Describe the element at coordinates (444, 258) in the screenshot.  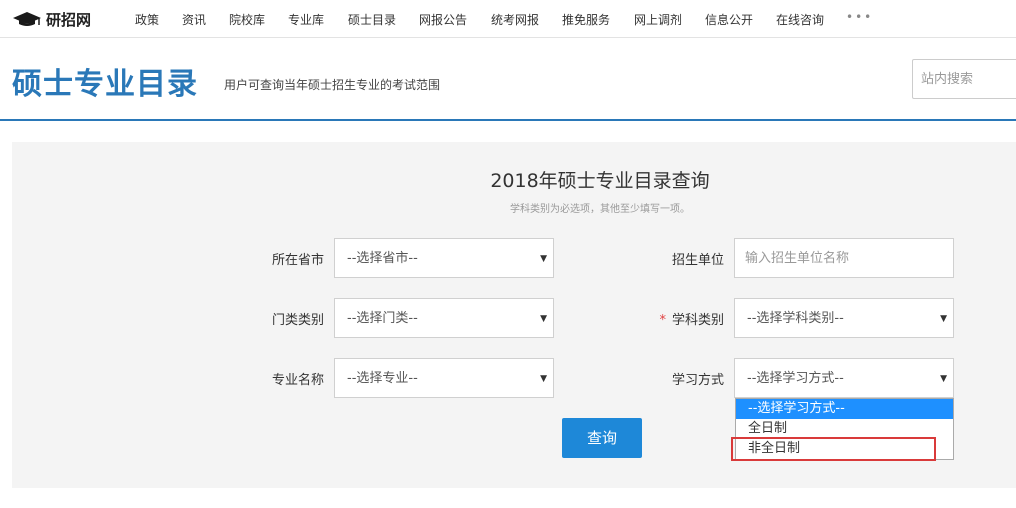
I see `province-select: --选择省市-- ▼` at that location.